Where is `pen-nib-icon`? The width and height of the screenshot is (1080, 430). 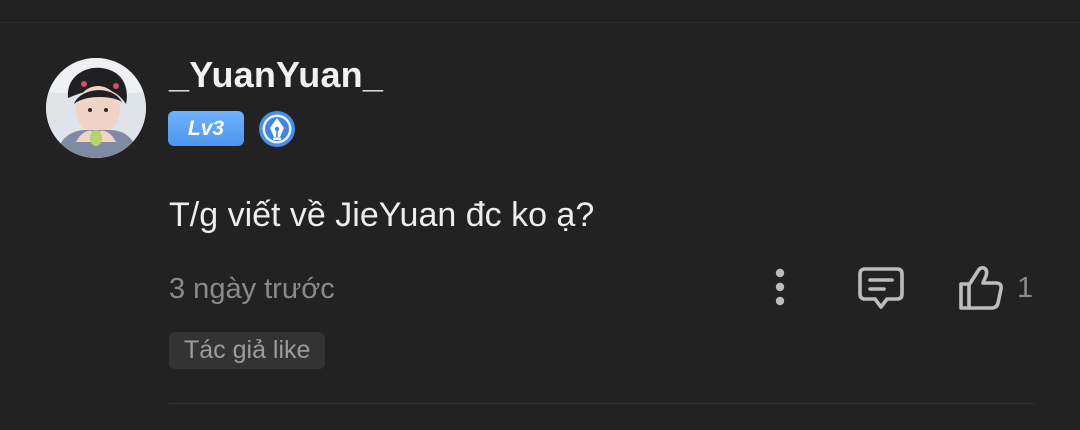 pen-nib-icon is located at coordinates (277, 129).